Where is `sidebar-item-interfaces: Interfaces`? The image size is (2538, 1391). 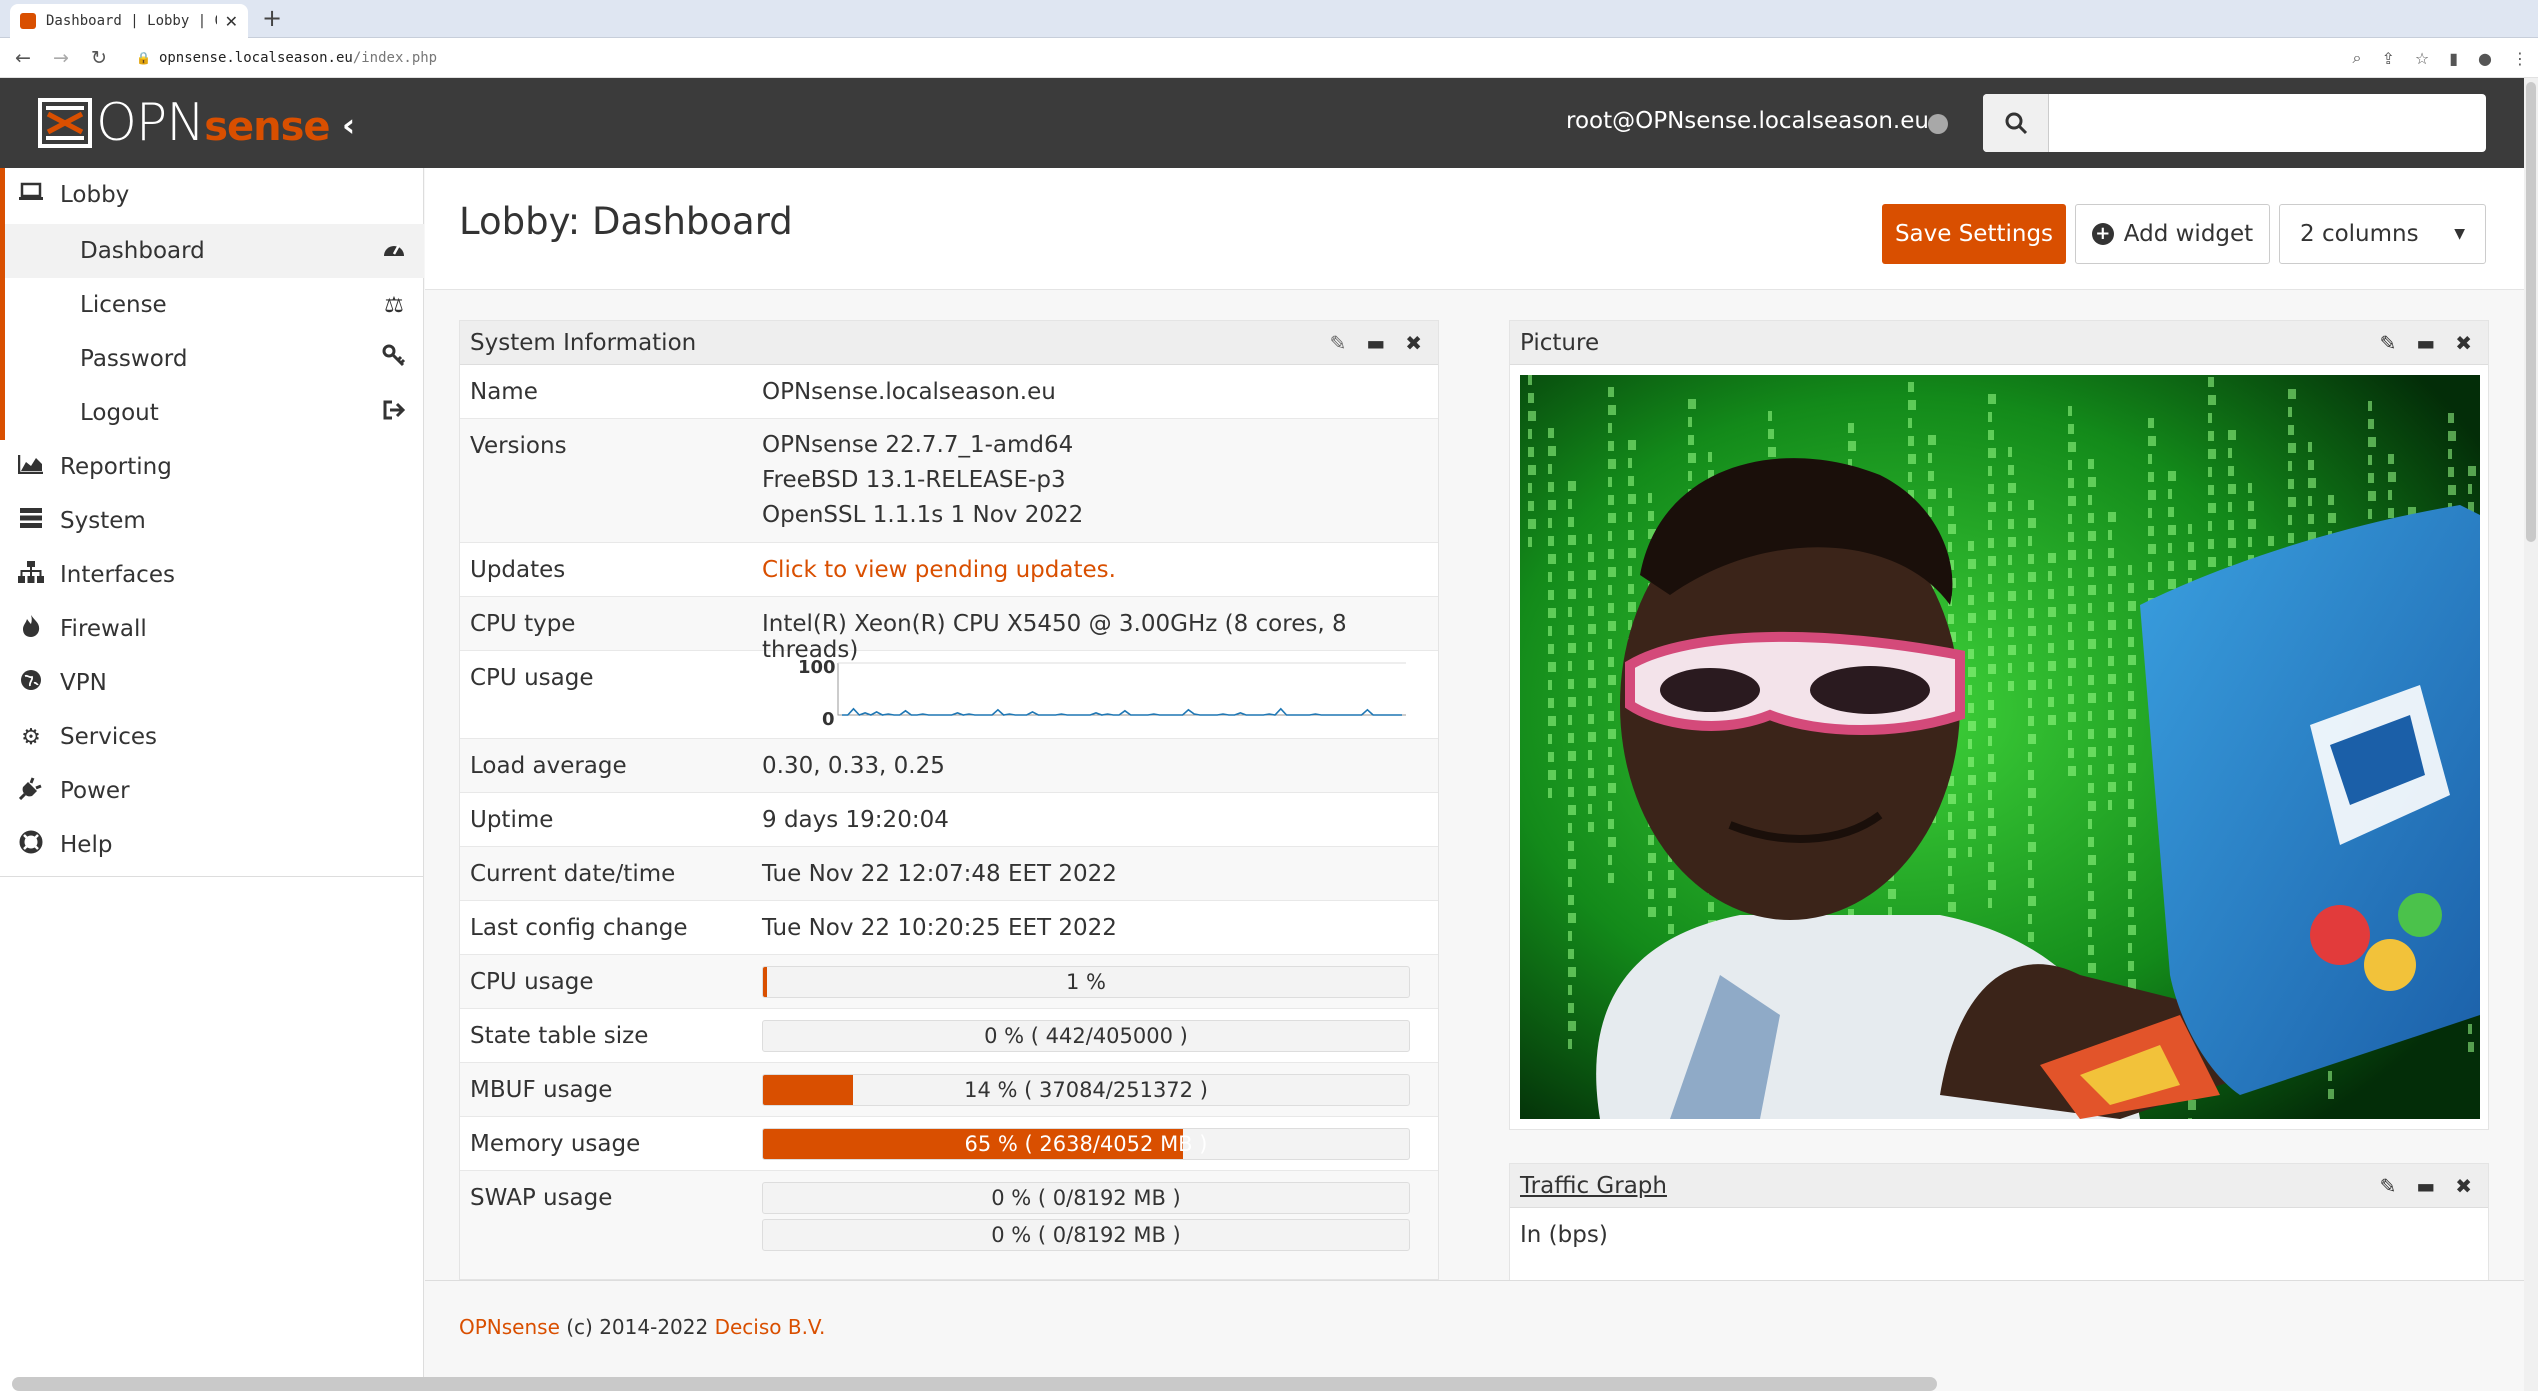
sidebar-item-interfaces: Interfaces is located at coordinates (212, 575).